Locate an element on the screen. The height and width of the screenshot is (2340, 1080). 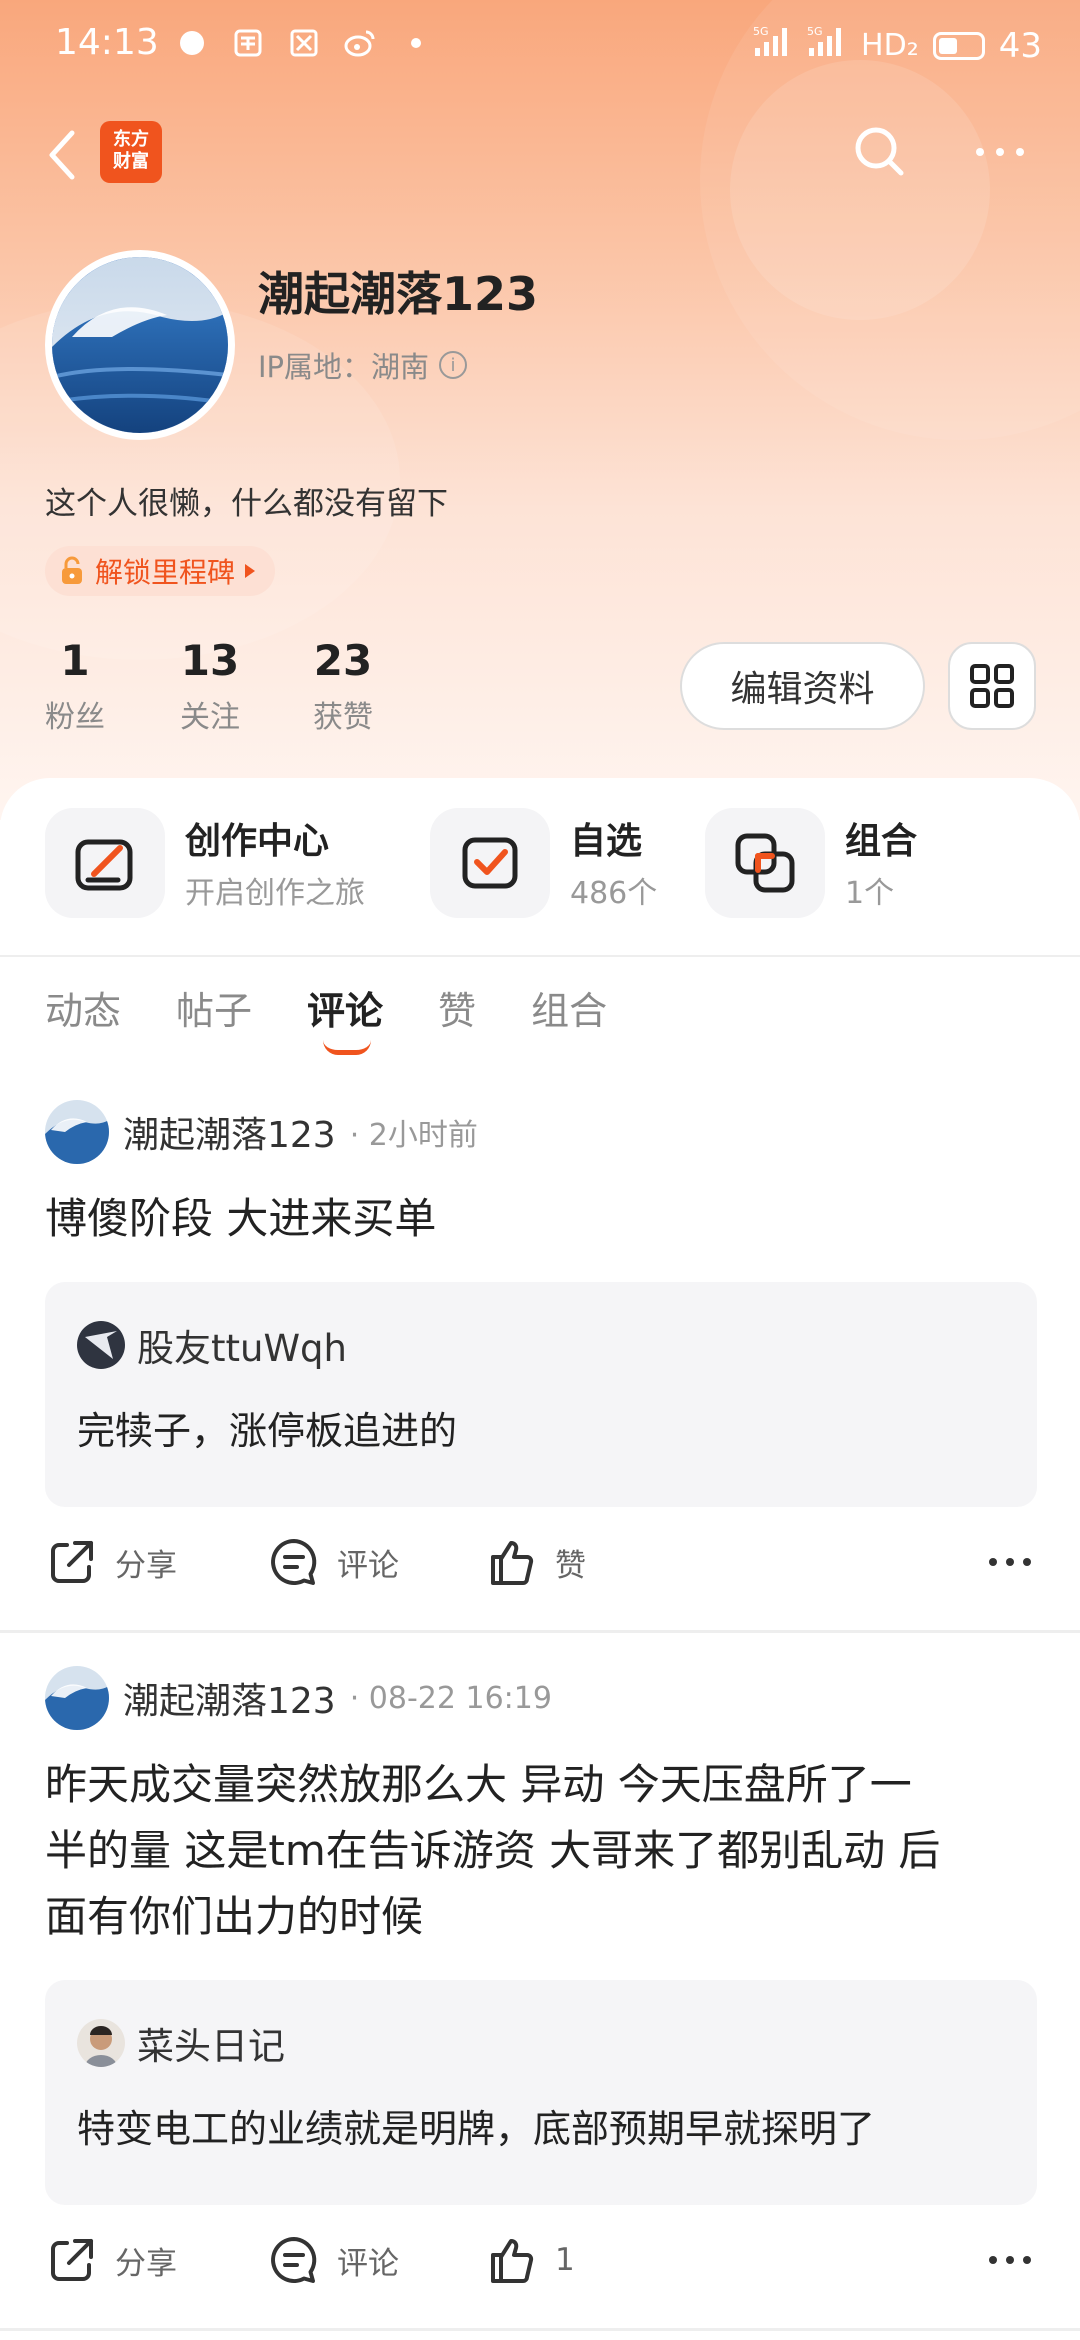
post-header: 潮起潮落123 · 08-22 16:19 is located at coordinates (298, 1698).